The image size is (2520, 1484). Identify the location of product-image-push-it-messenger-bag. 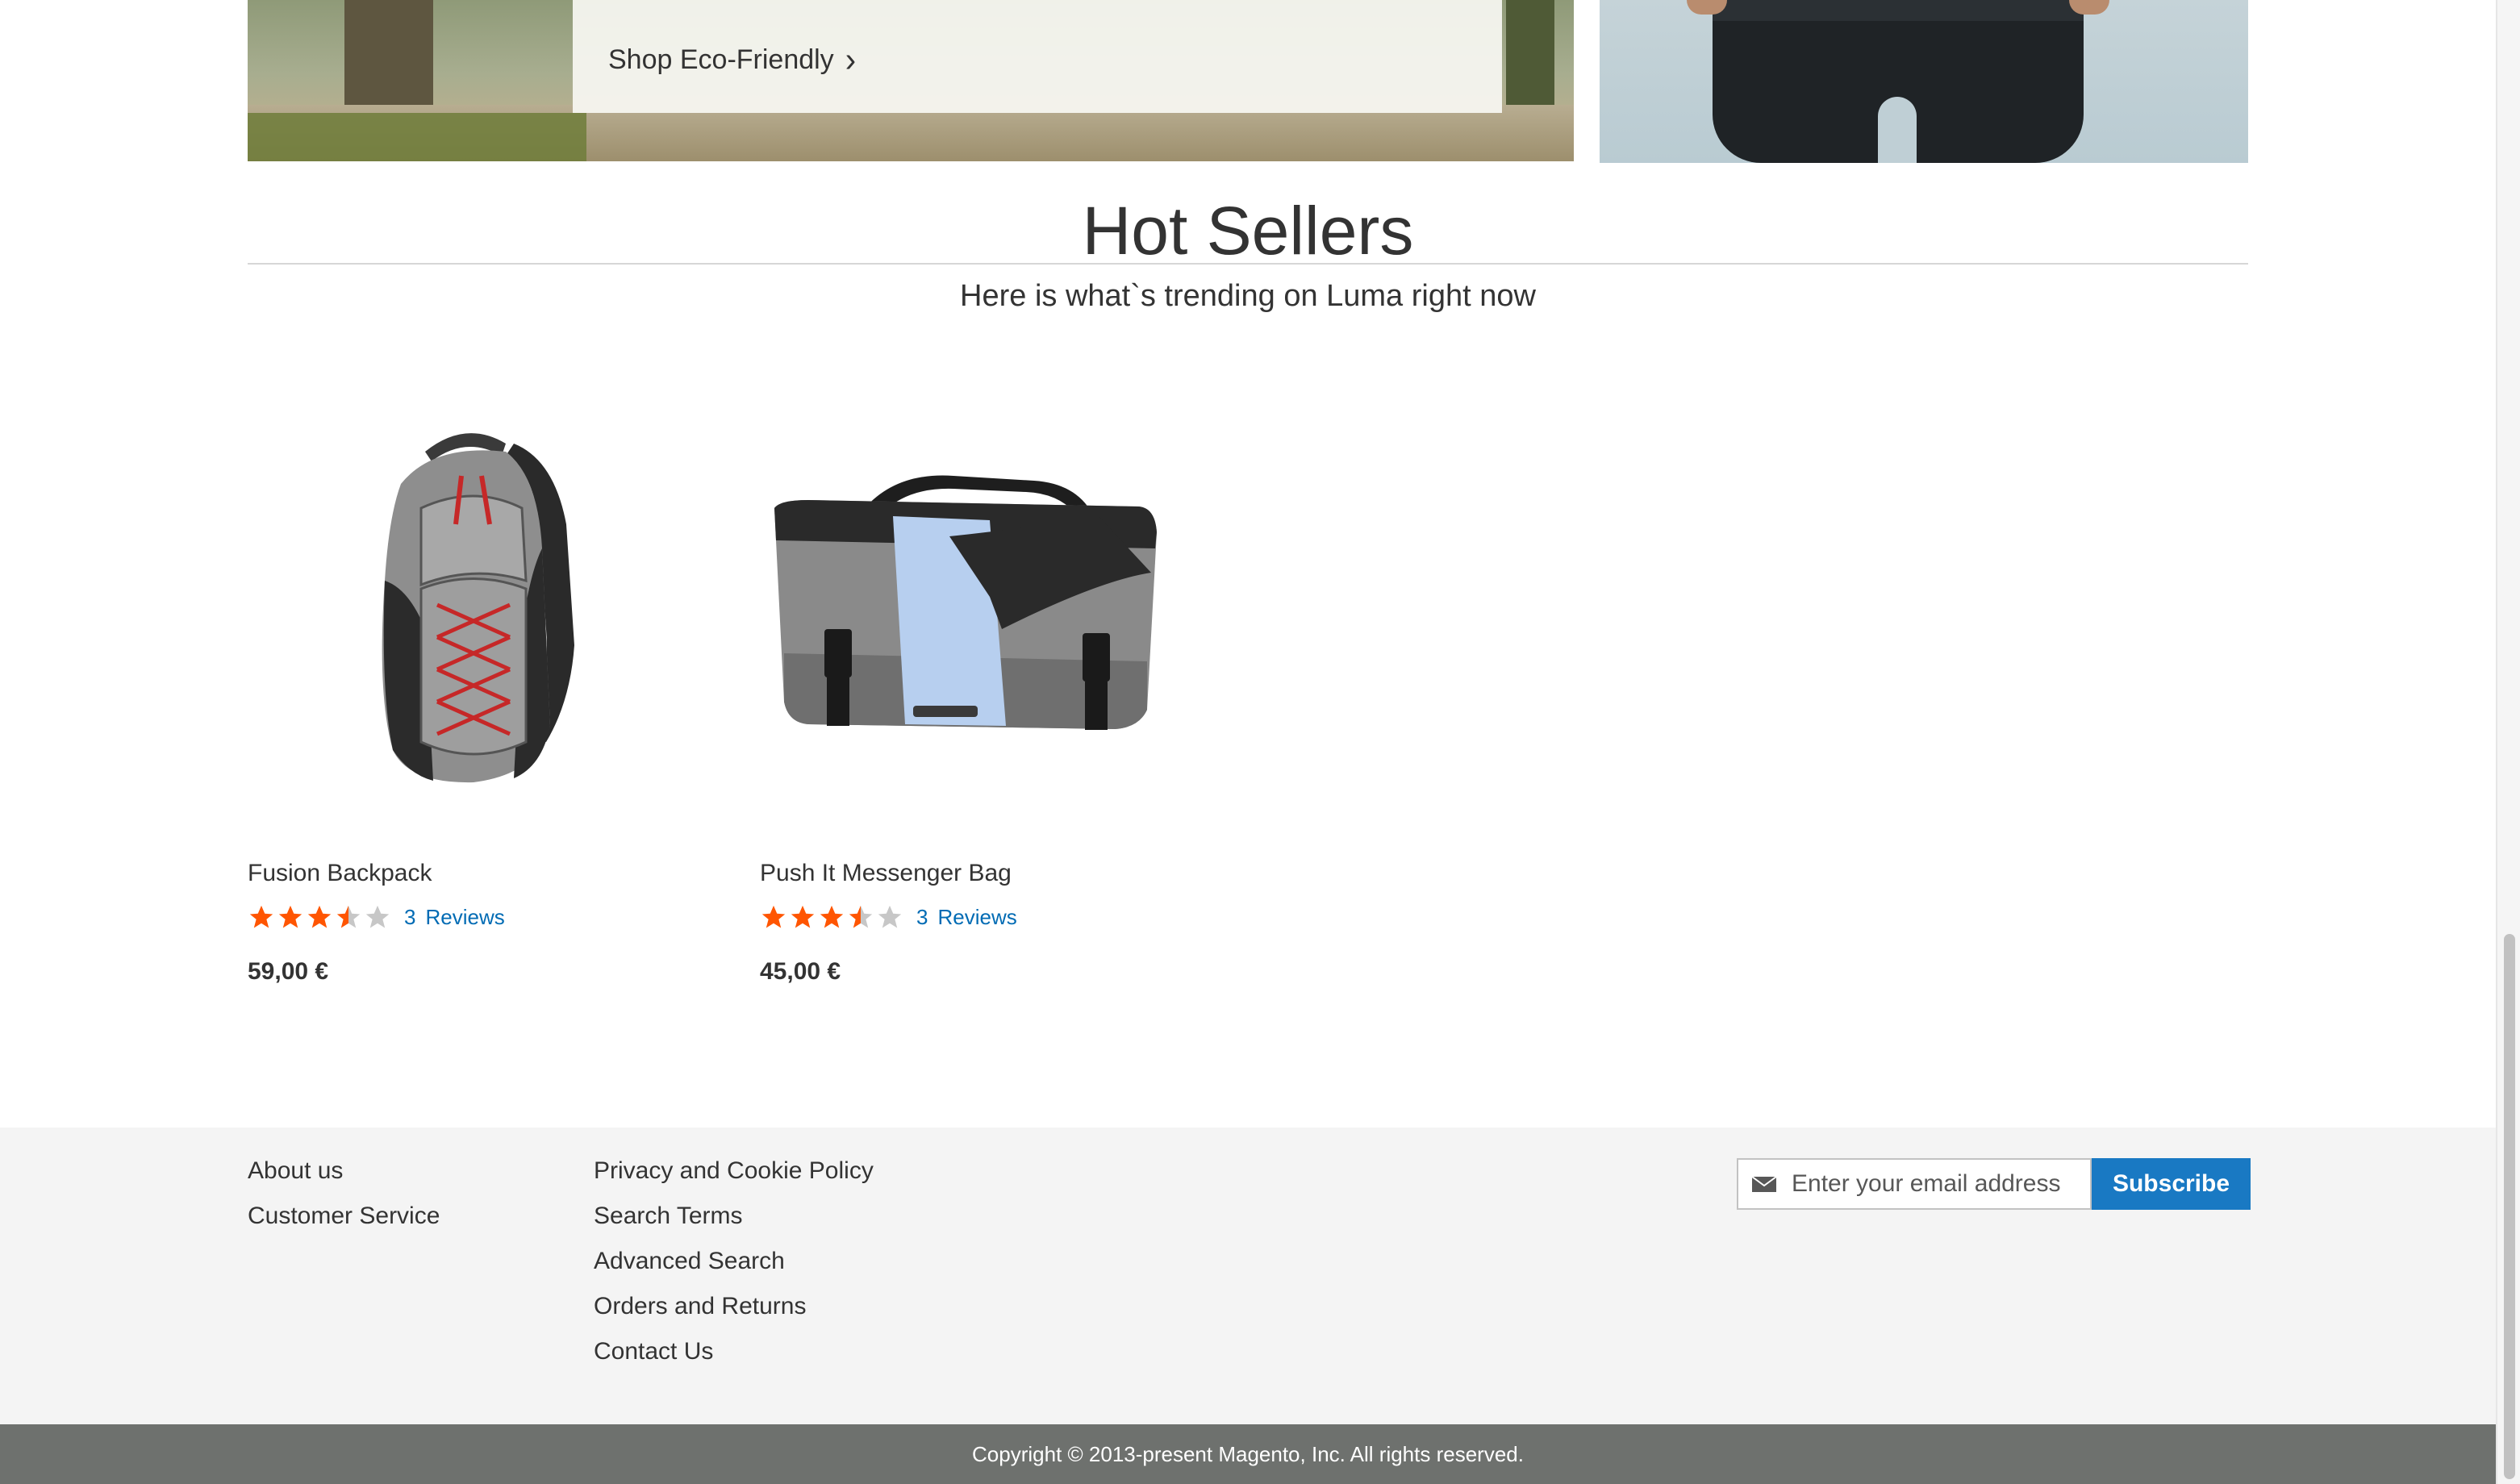
(986, 605).